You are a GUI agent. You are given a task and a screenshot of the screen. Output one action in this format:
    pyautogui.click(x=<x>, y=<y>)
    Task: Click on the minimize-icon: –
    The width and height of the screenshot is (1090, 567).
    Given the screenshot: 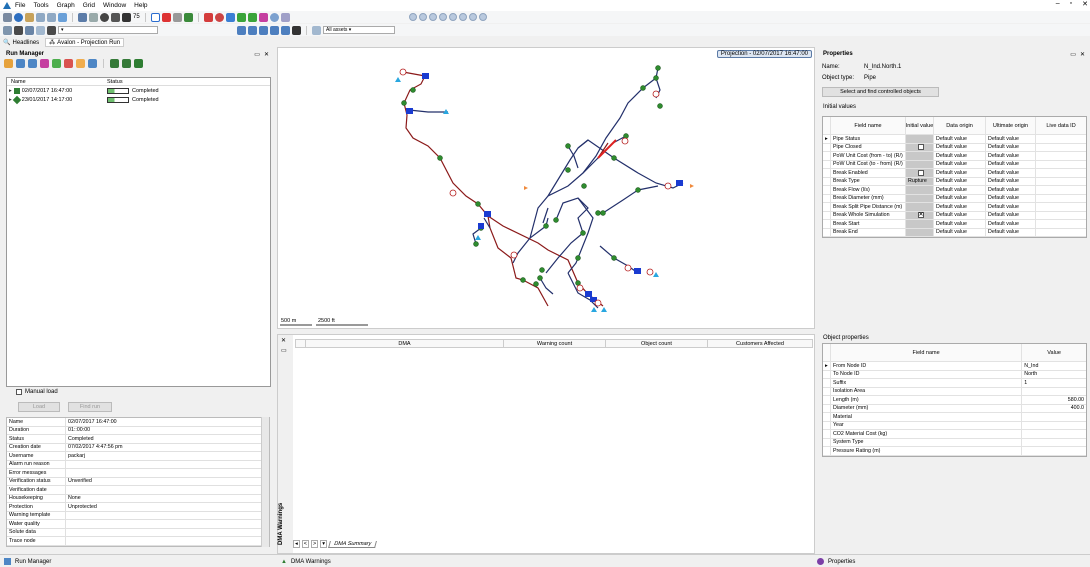 What is the action you would take?
    pyautogui.click(x=1058, y=4)
    